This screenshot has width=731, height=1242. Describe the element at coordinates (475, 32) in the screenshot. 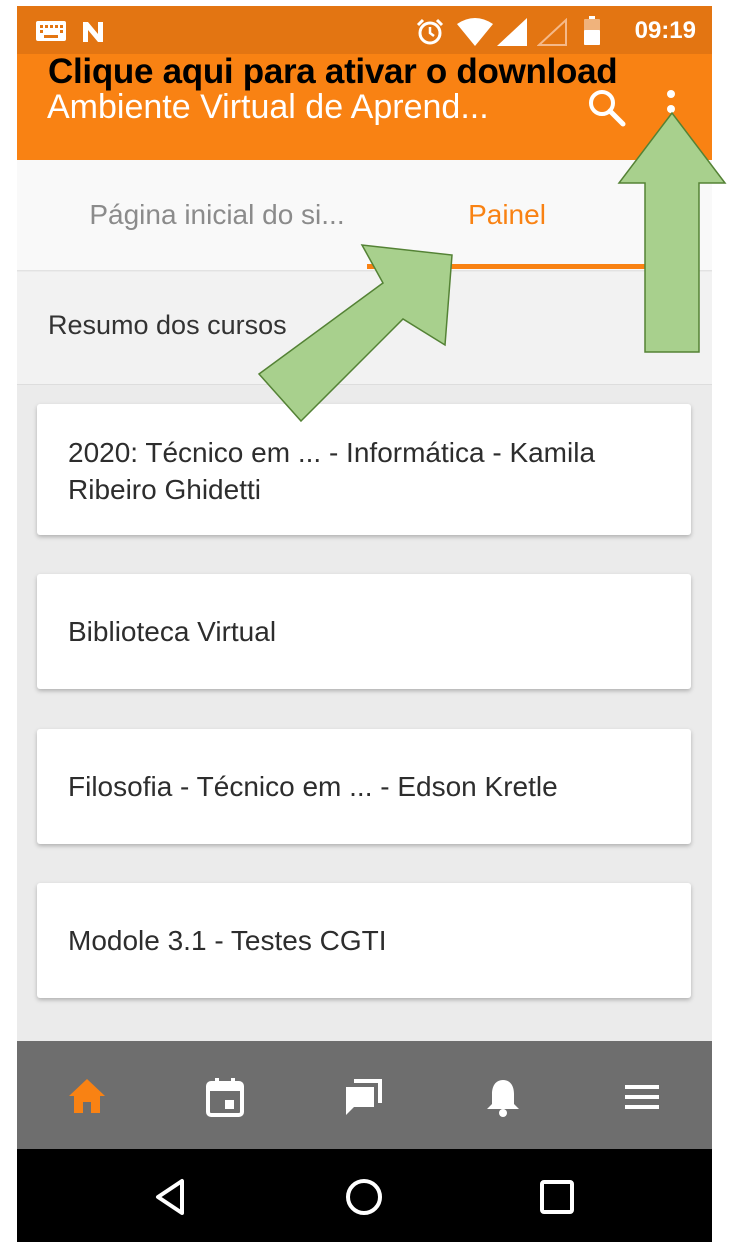

I see `wifi-icon` at that location.